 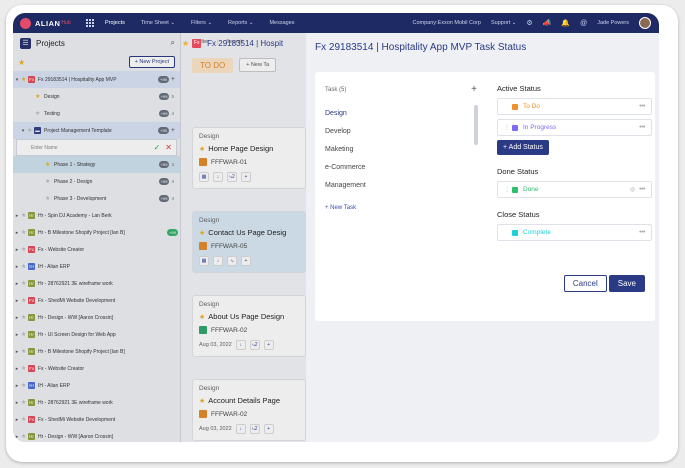 What do you see at coordinates (96, 435) in the screenshot?
I see `sidebar-item: ▸ ★ Hr Hr - Design - WW [Aaron Crossin]` at bounding box center [96, 435].